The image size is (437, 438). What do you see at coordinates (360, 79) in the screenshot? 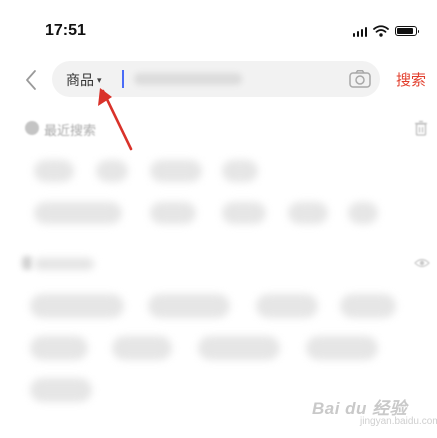
I see `camera-icon` at bounding box center [360, 79].